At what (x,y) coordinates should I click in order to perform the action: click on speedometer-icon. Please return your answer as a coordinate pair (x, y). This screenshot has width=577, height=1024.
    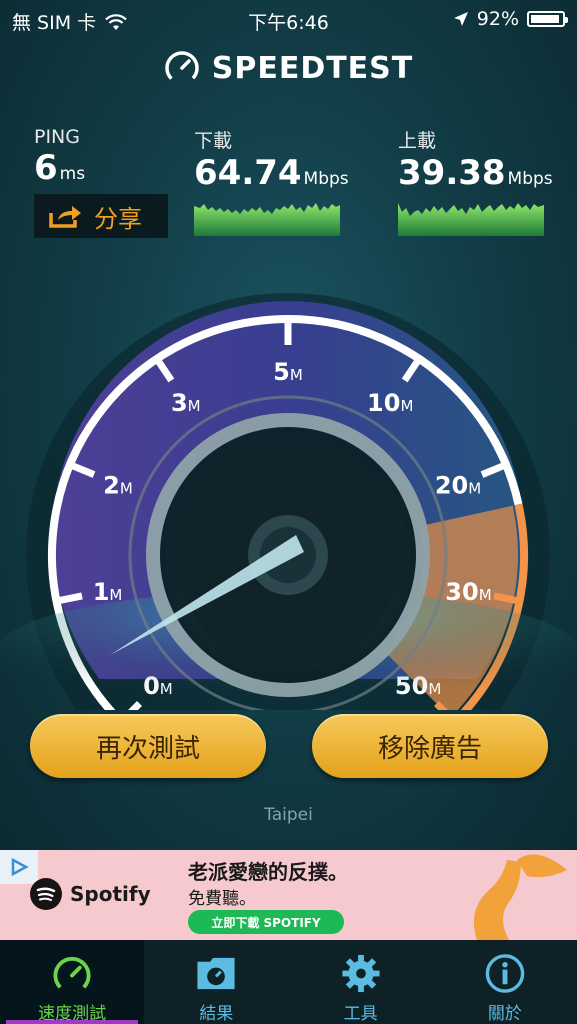
    Looking at the image, I should click on (72, 975).